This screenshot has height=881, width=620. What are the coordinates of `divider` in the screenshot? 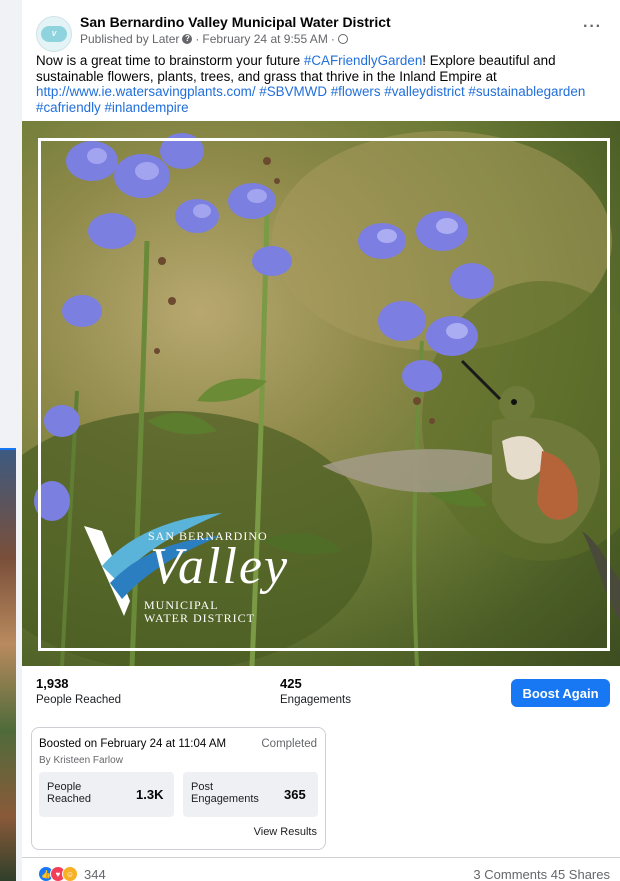 It's located at (321, 857).